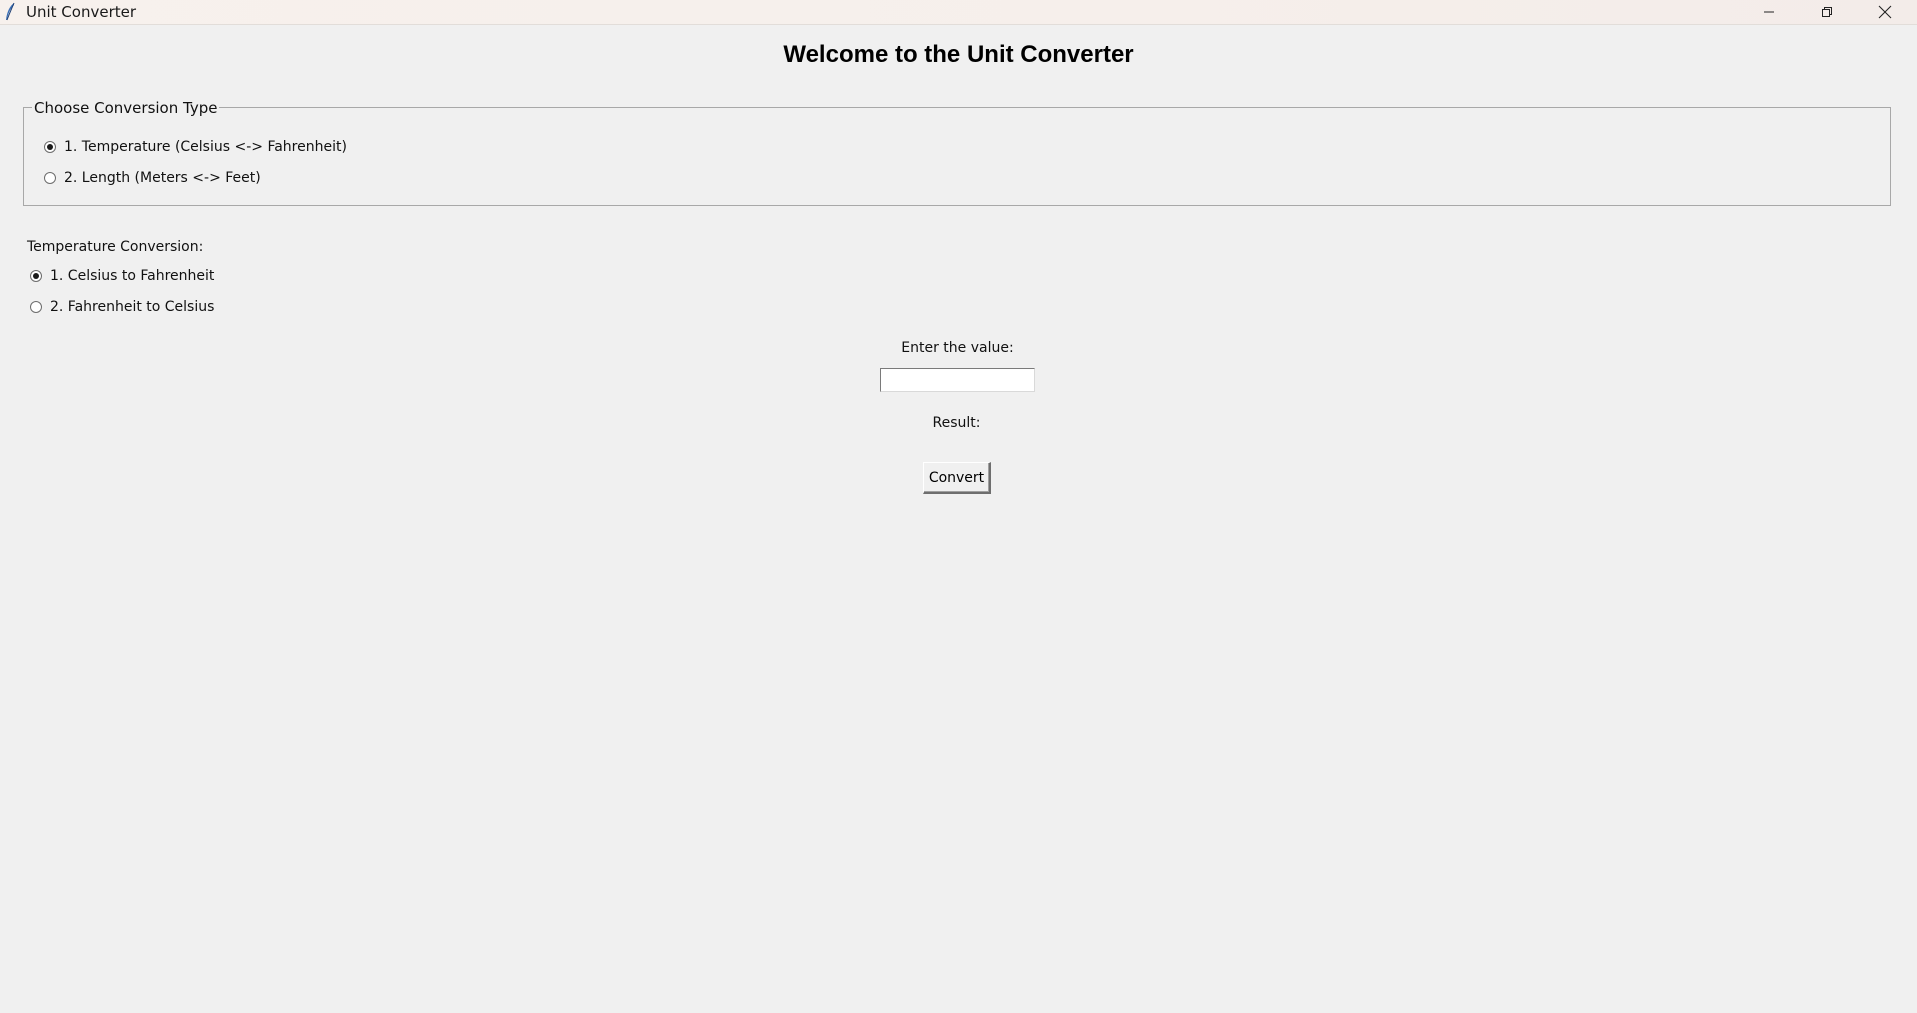  I want to click on window-title: Unit Converter, so click(81, 12).